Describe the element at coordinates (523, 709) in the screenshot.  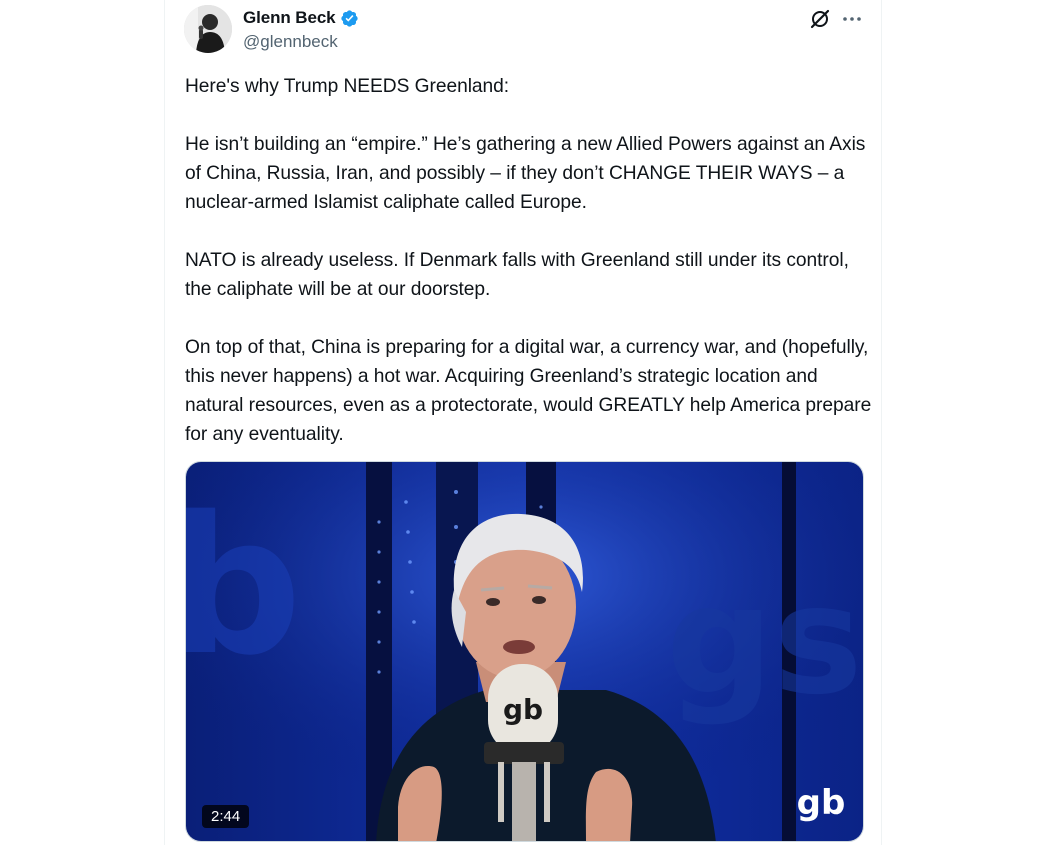
I see `mic-logo: gb` at that location.